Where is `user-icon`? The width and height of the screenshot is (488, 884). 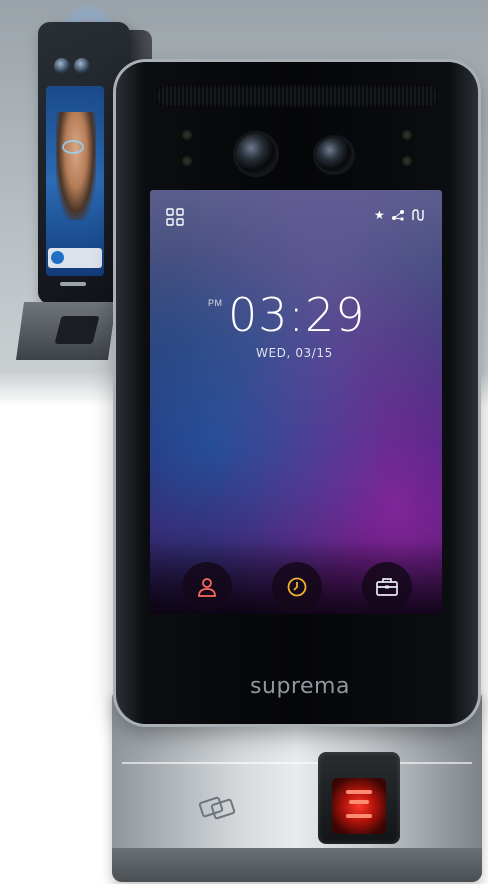
user-icon is located at coordinates (207, 587).